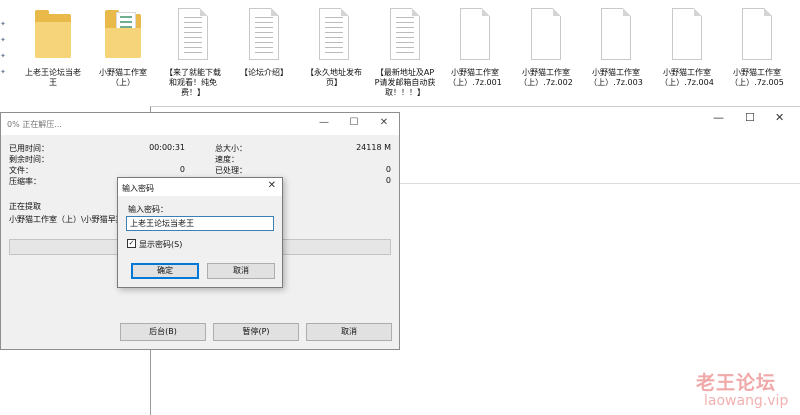  I want to click on password-dialog: 输入密码 ✕ 输入密码： ✓ 显示密码(S) 确定 取消, so click(200, 232).